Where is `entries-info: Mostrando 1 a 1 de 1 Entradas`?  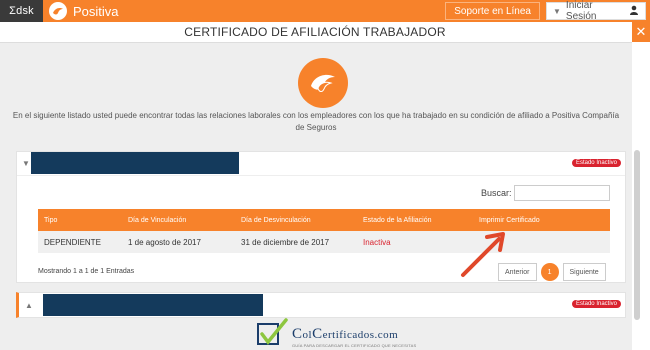
entries-info: Mostrando 1 a 1 de 1 Entradas is located at coordinates (86, 271).